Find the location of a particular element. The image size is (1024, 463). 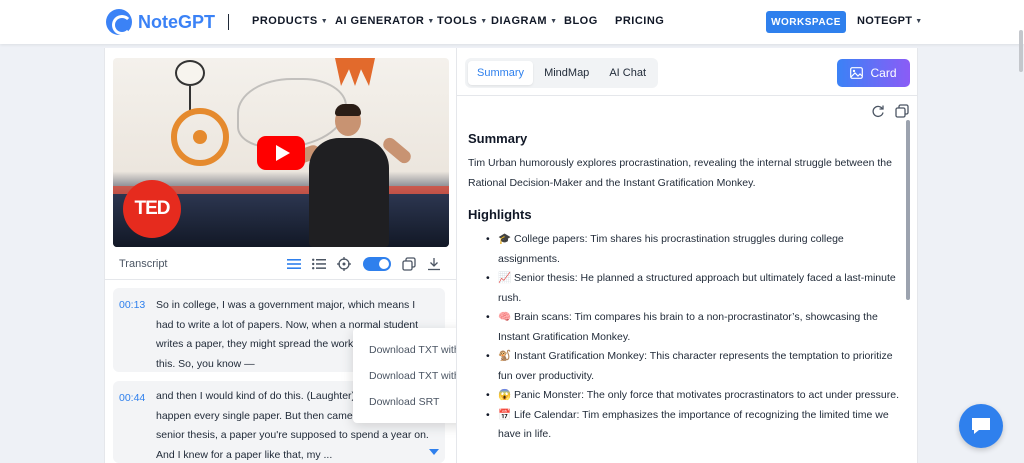

transcript-label: Transcript is located at coordinates (143, 264).